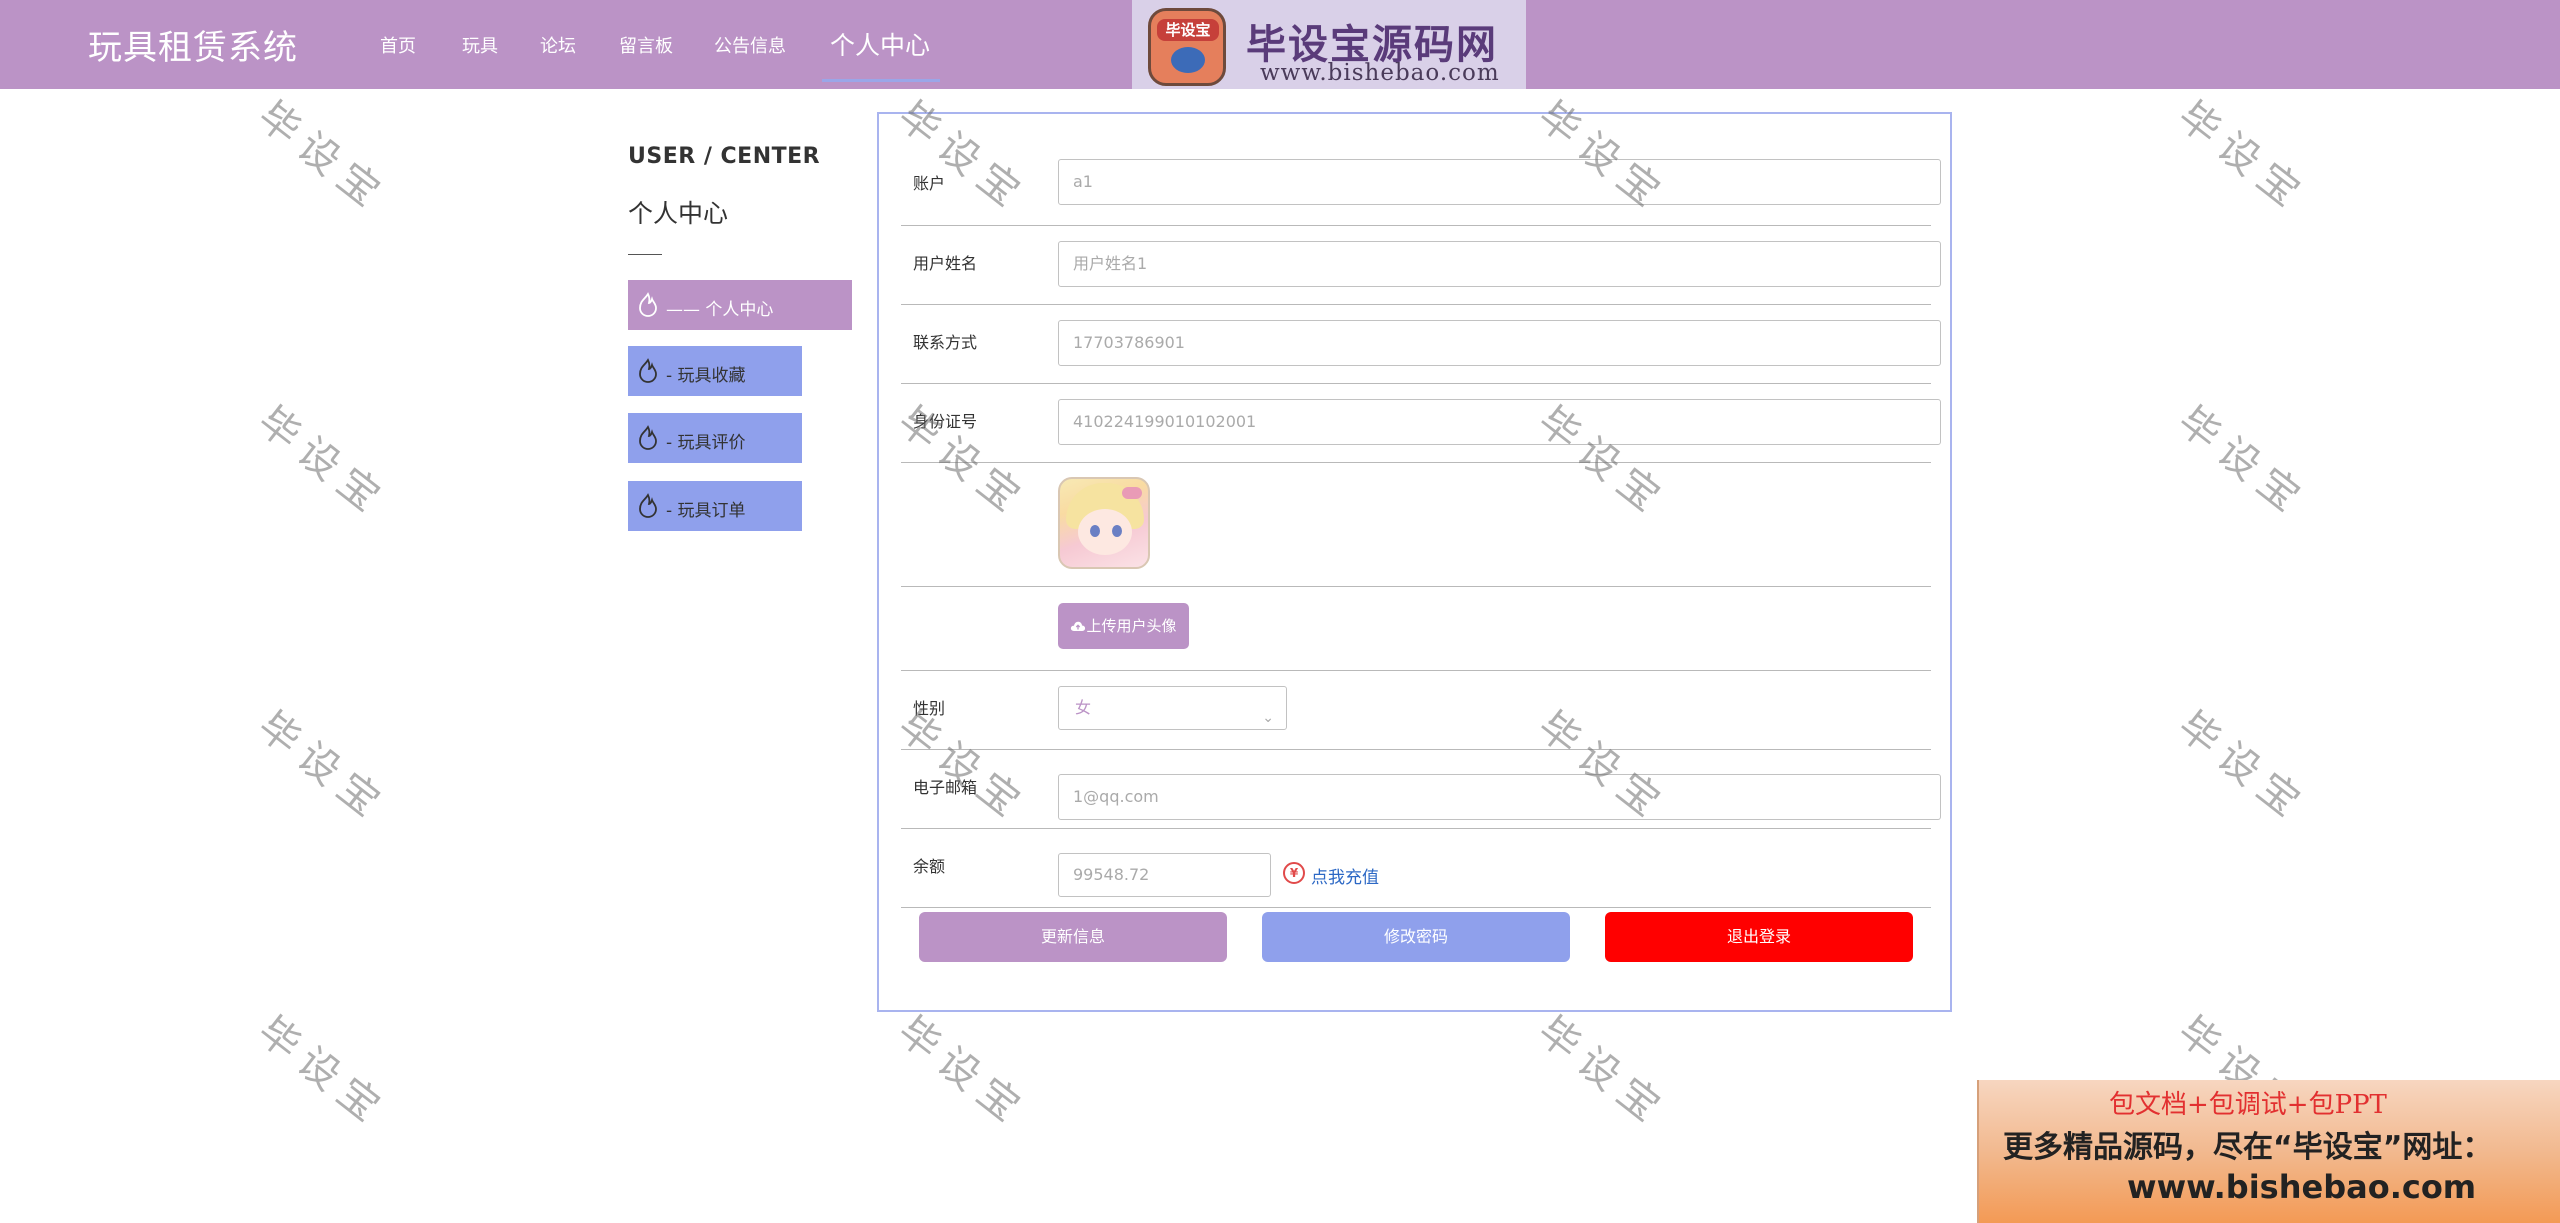 Image resolution: width=2560 pixels, height=1223 pixels. What do you see at coordinates (929, 866) in the screenshot?
I see `balance-label: 余额` at bounding box center [929, 866].